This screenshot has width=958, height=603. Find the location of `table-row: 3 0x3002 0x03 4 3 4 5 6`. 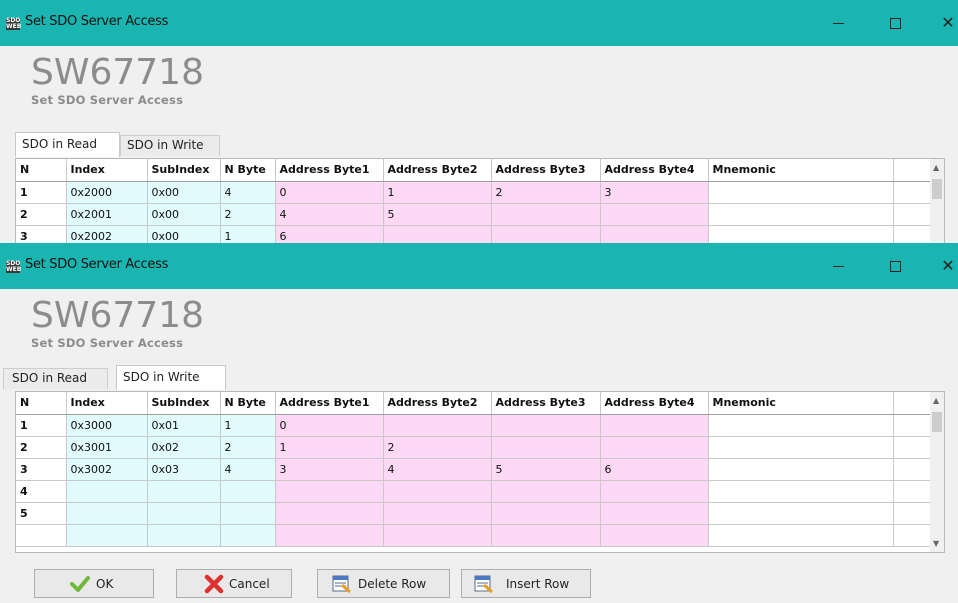

table-row: 3 0x3002 0x03 4 3 4 5 6 is located at coordinates (478, 469).